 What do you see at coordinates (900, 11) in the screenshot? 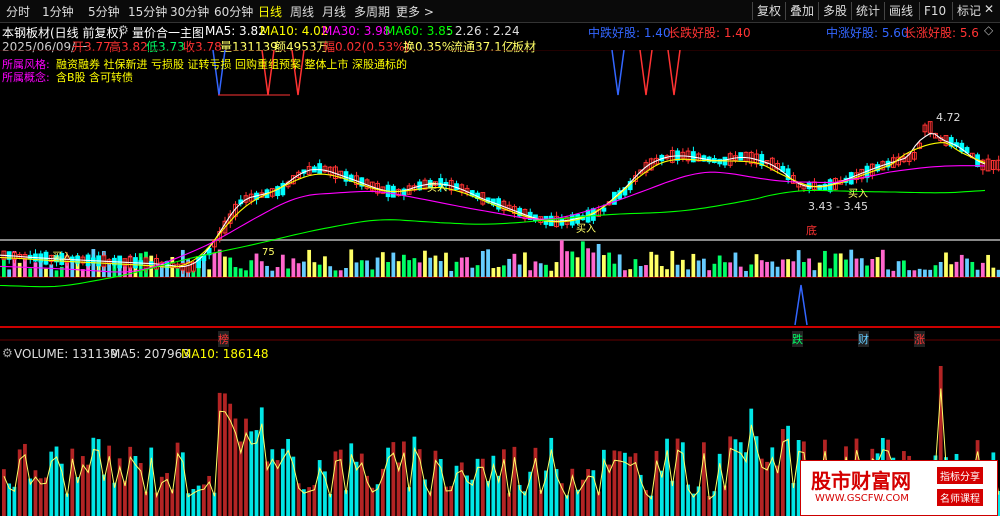
I see `toolbar-button-4: 画线` at bounding box center [900, 11].